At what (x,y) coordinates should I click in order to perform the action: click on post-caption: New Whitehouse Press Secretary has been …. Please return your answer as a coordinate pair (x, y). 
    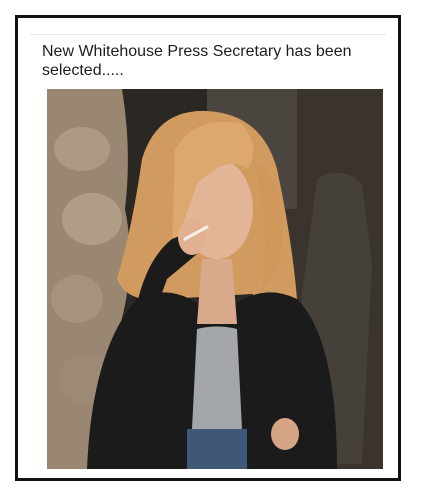
    Looking at the image, I should click on (197, 61).